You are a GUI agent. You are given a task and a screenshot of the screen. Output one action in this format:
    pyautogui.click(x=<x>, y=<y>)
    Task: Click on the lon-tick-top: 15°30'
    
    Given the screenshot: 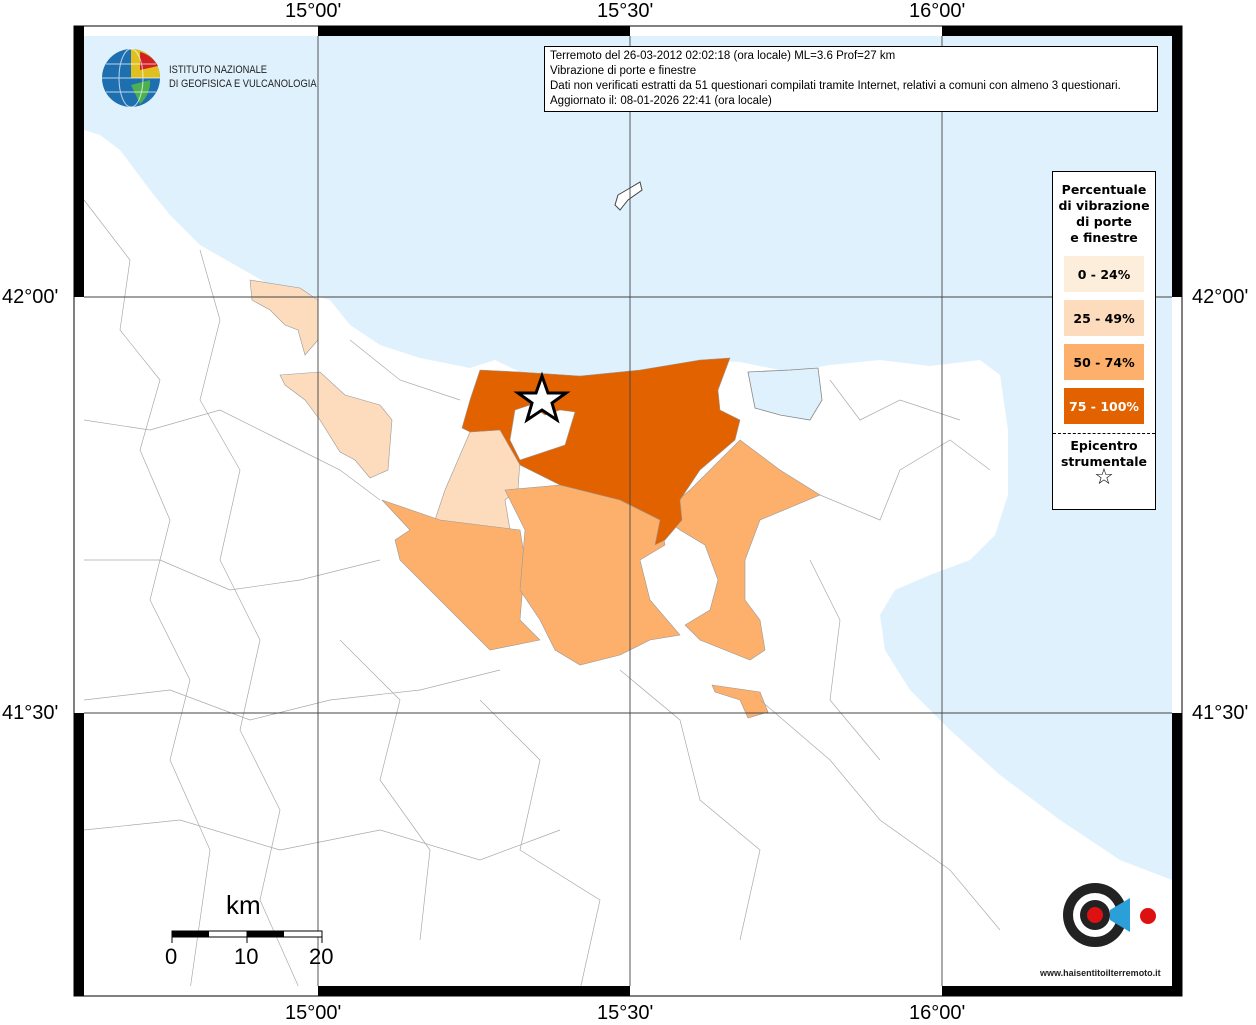 What is the action you would take?
    pyautogui.click(x=625, y=11)
    